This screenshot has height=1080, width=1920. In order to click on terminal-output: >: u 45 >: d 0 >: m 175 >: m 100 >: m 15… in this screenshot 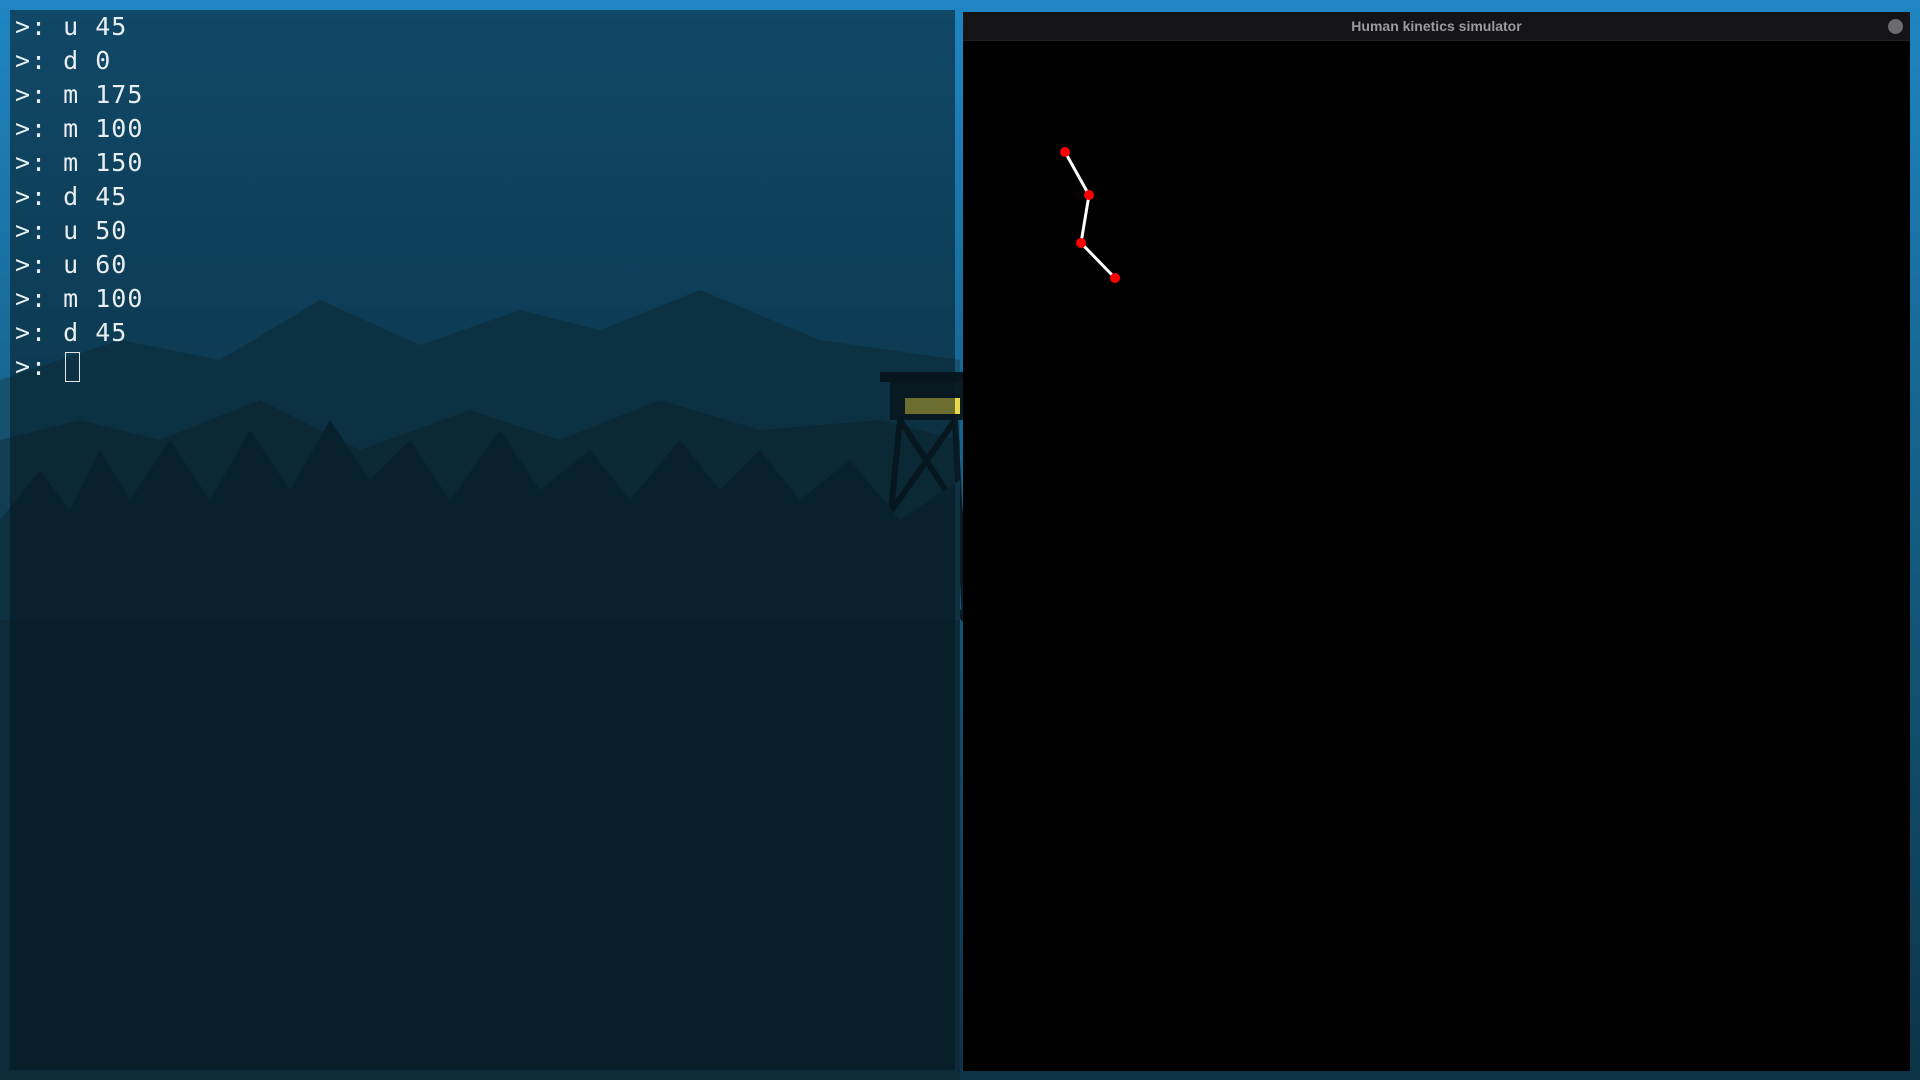, I will do `click(79, 197)`.